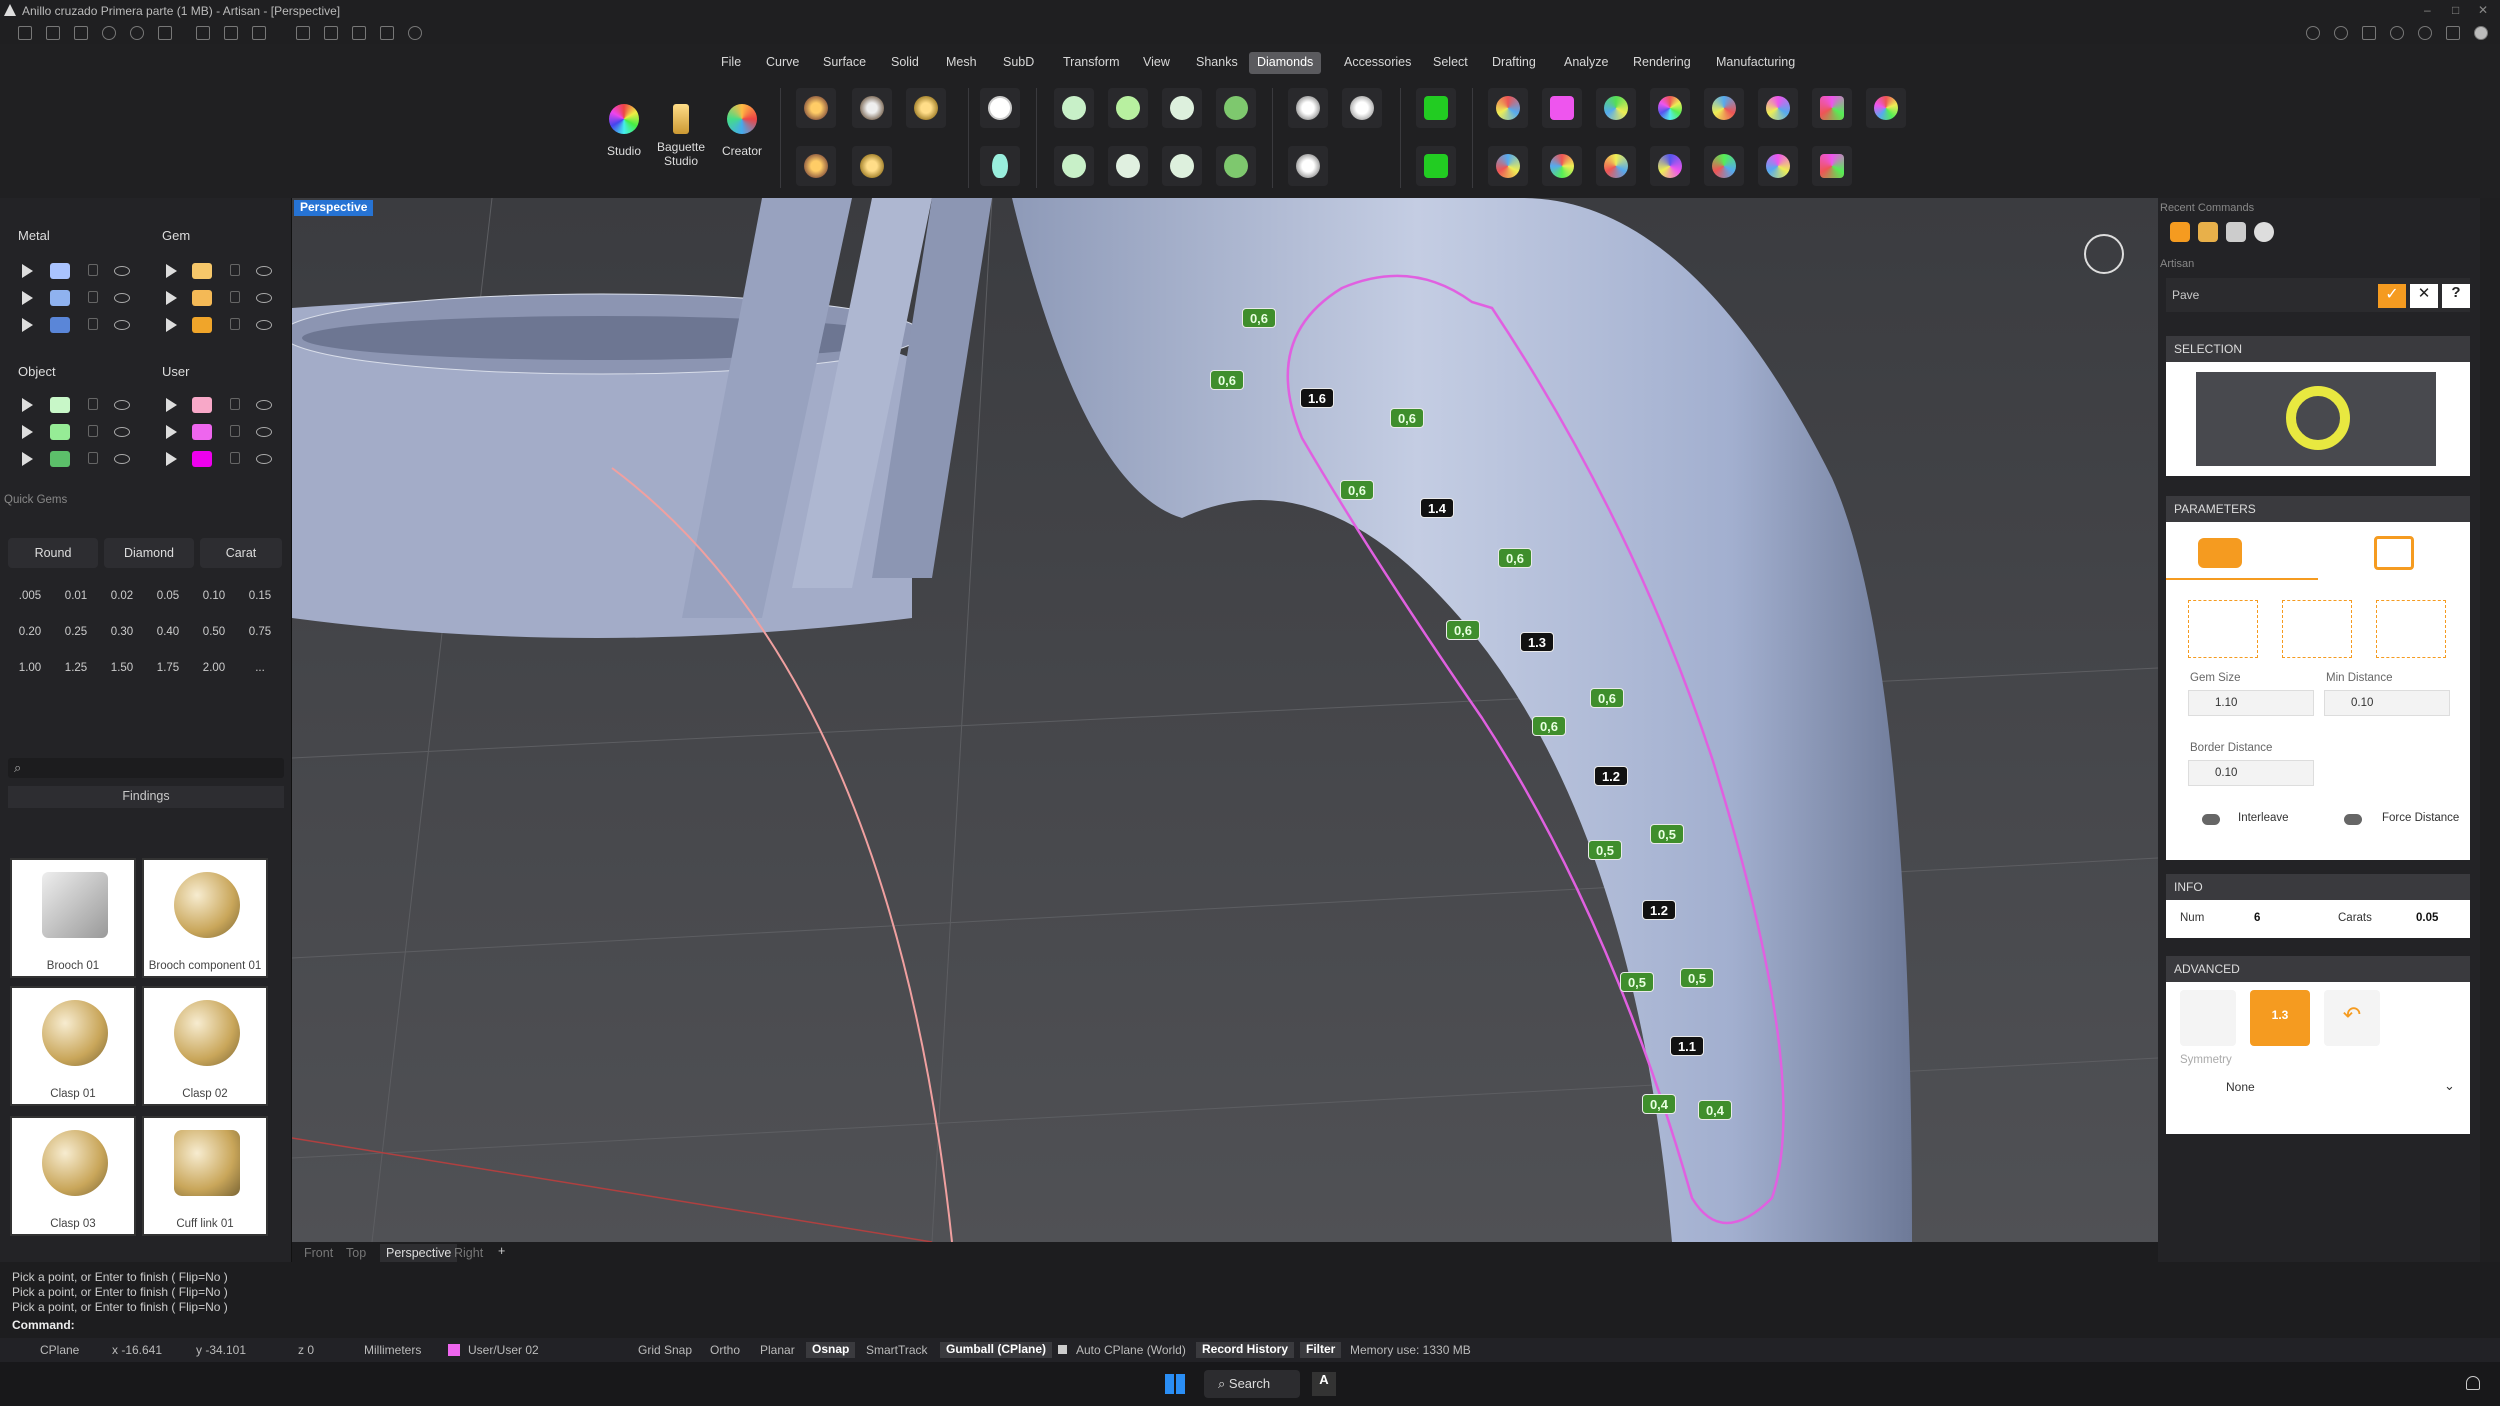  What do you see at coordinates (2313, 33) in the screenshot?
I see `help-icon` at bounding box center [2313, 33].